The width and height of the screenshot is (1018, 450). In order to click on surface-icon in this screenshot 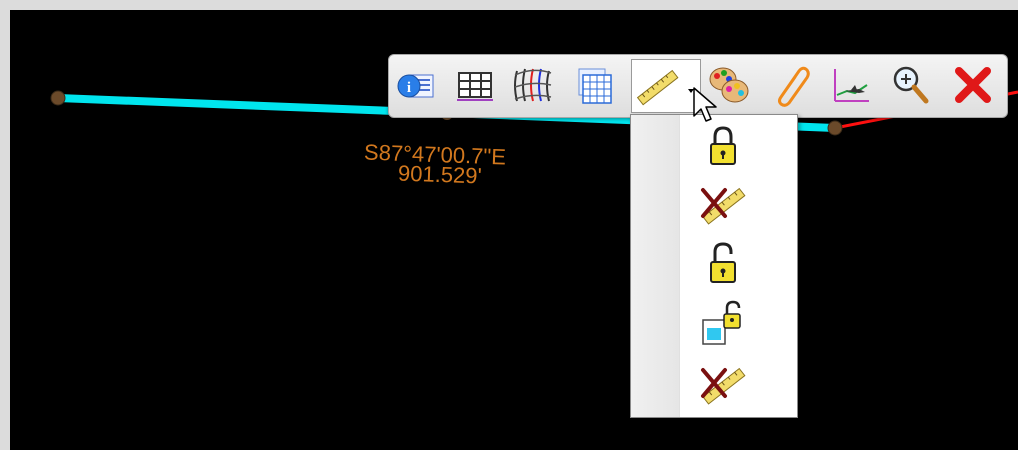, I will do `click(533, 85)`.